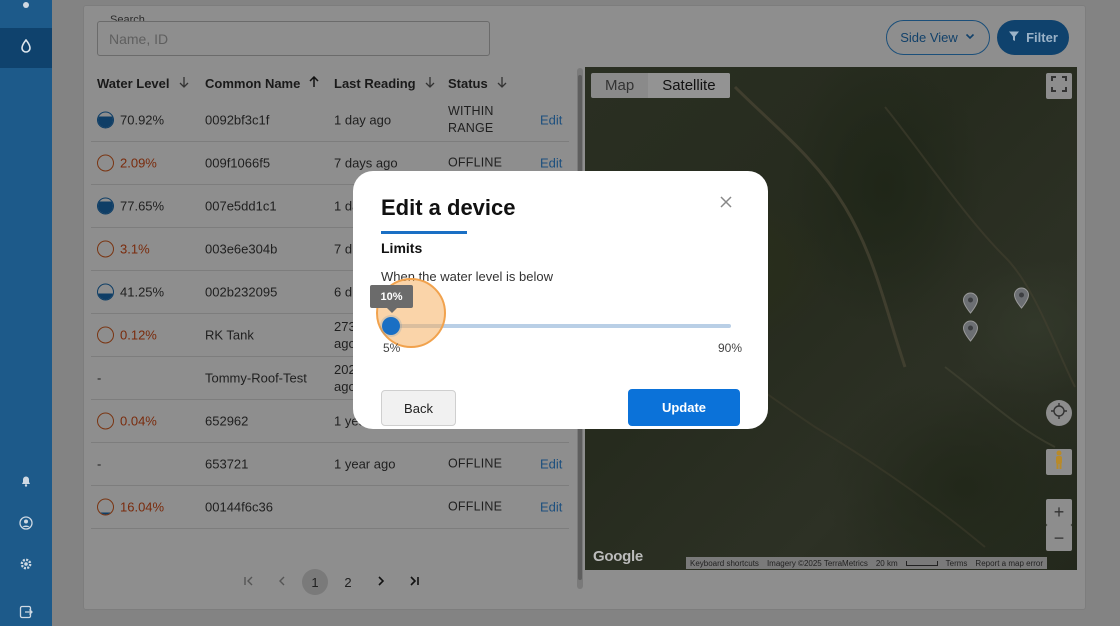 This screenshot has width=1120, height=626. What do you see at coordinates (127, 421) in the screenshot?
I see `water-level-cell: 0.04%` at bounding box center [127, 421].